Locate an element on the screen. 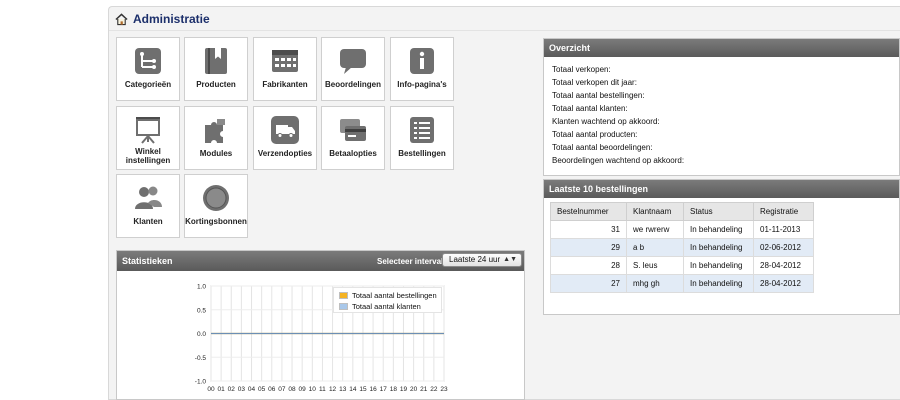  presentation-board-icon is located at coordinates (148, 130).